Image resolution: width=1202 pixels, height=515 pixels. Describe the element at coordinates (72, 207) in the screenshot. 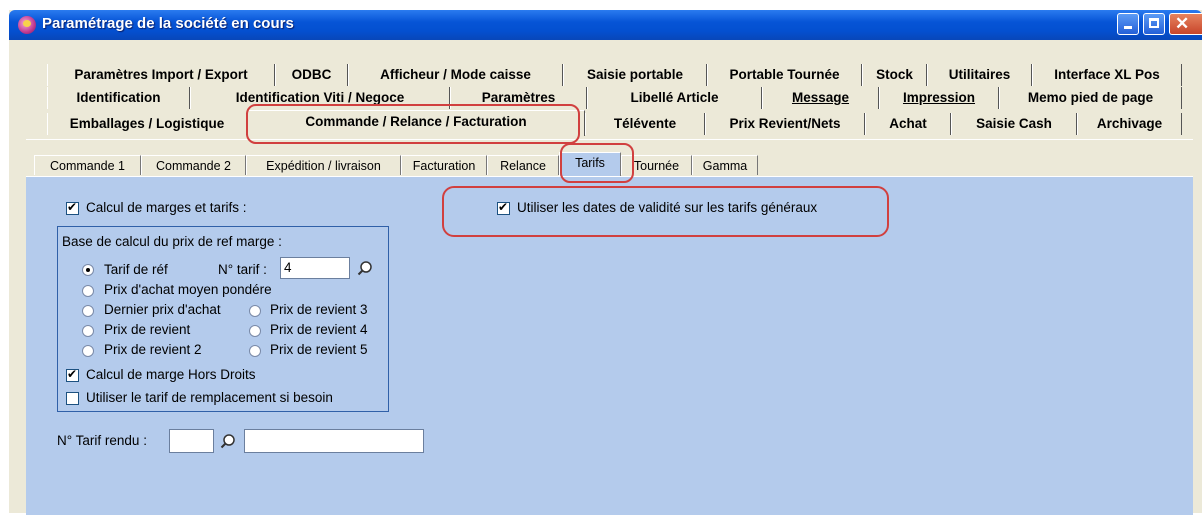

I see `calcul-marges-checkbox` at that location.